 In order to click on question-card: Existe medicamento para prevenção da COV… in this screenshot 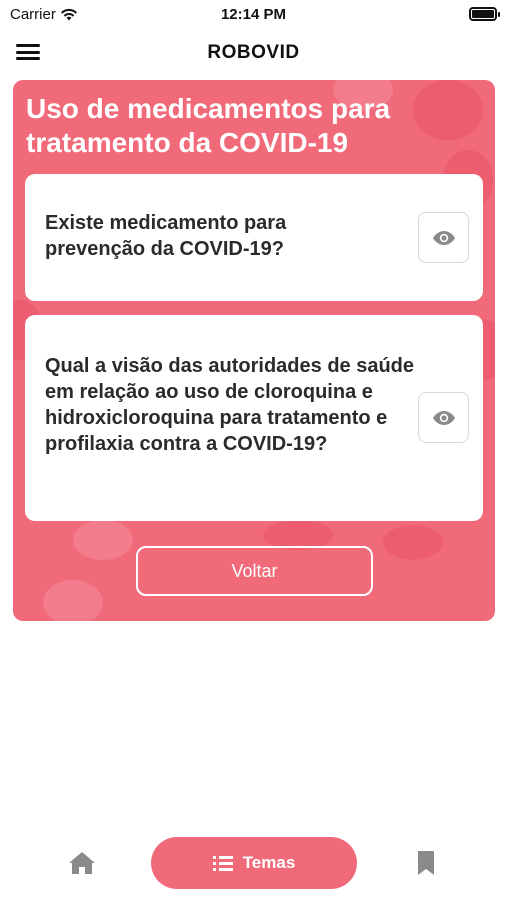, I will do `click(254, 237)`.